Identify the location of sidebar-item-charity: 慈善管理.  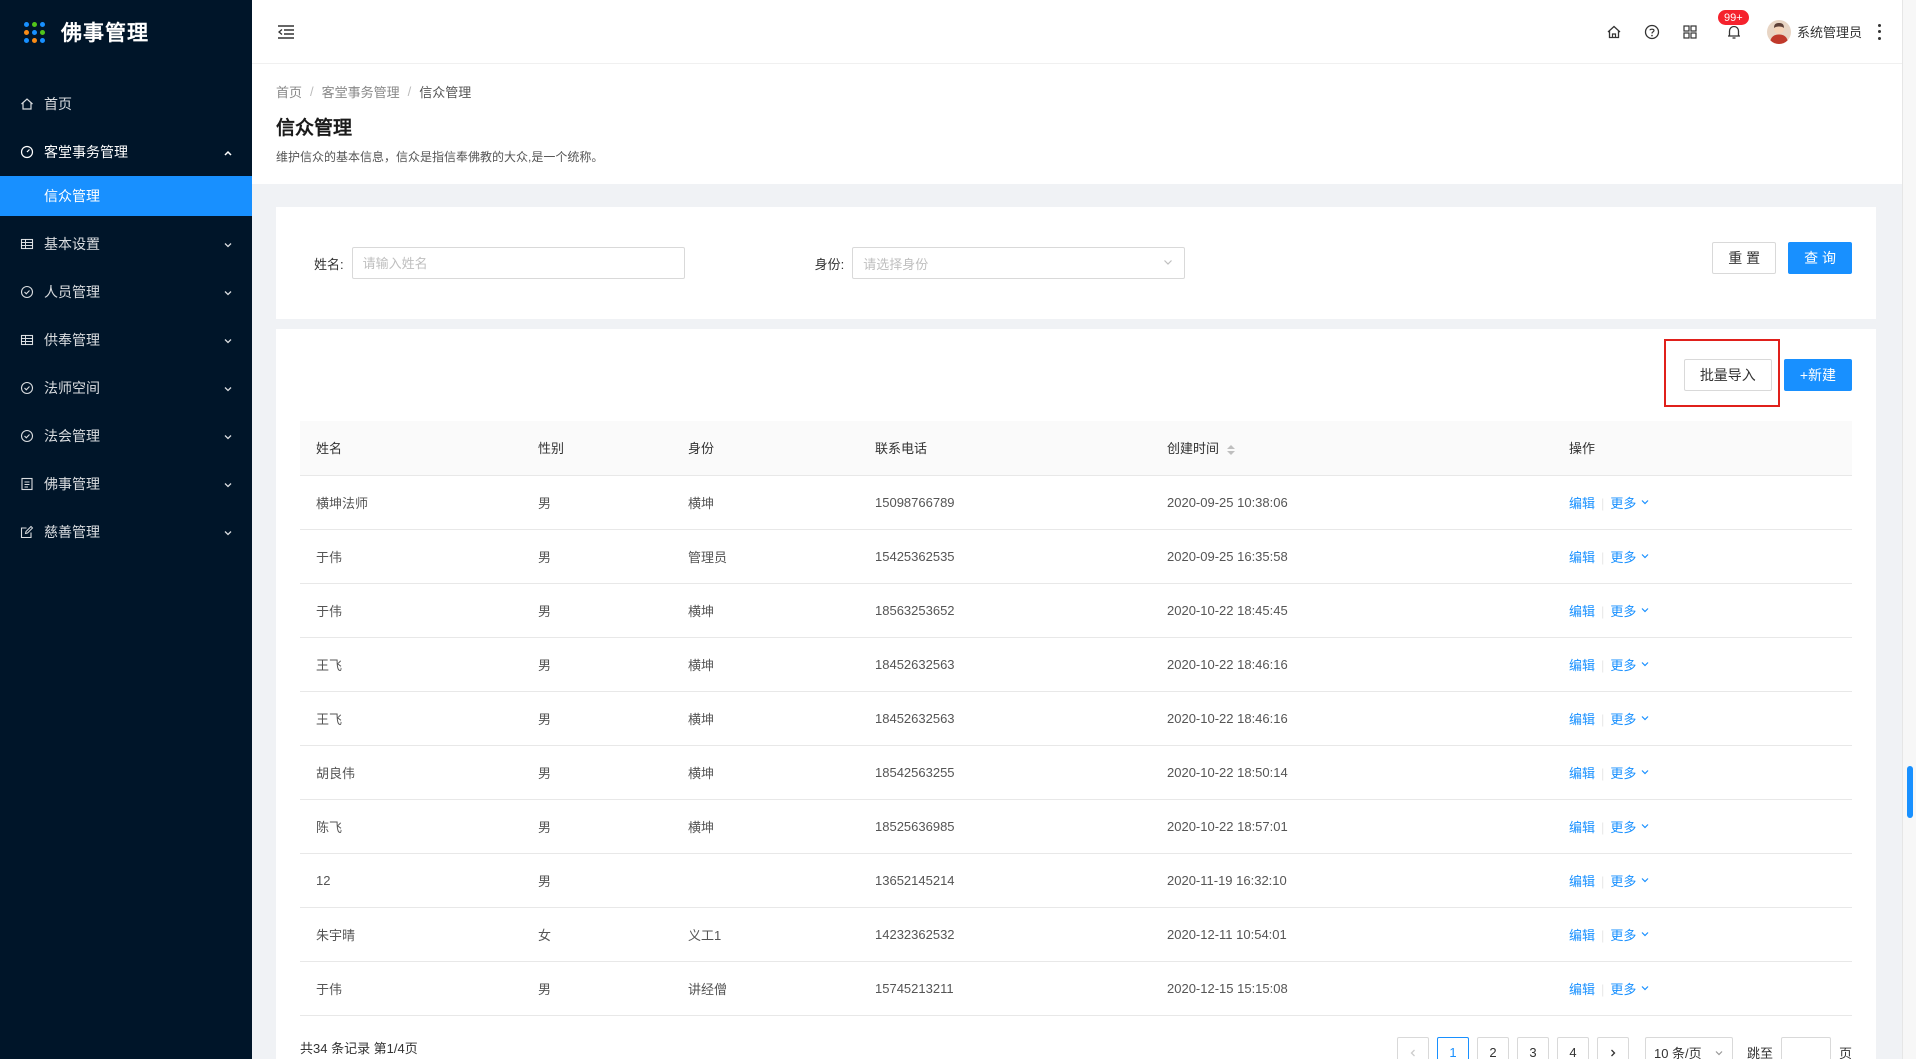
(126, 532).